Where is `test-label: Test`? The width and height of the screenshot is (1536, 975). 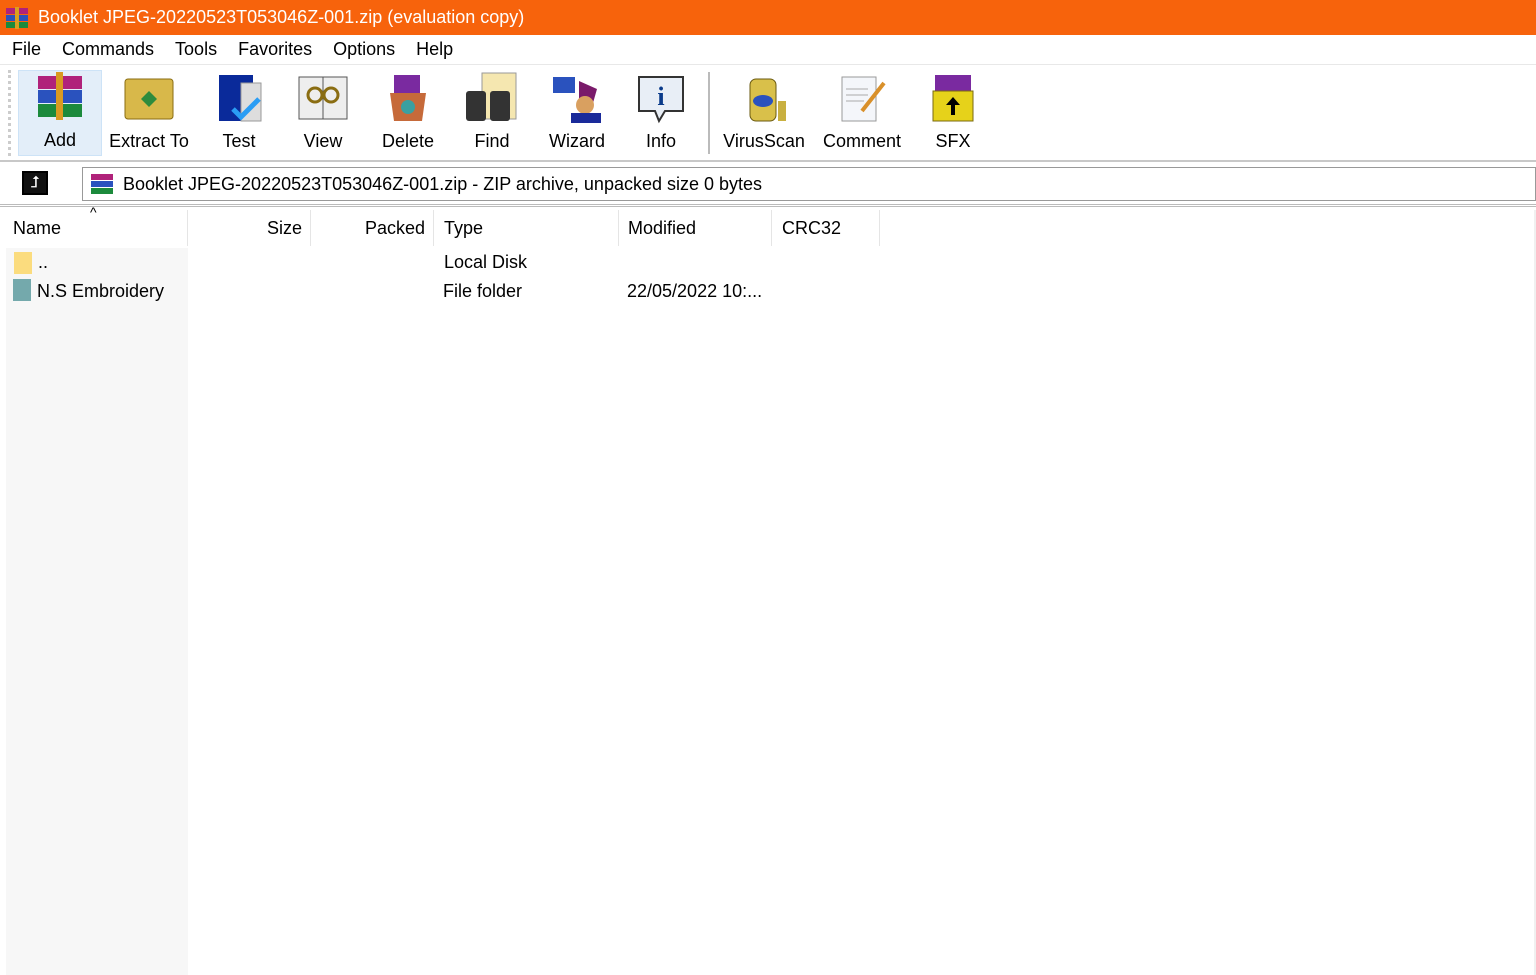 test-label: Test is located at coordinates (239, 141).